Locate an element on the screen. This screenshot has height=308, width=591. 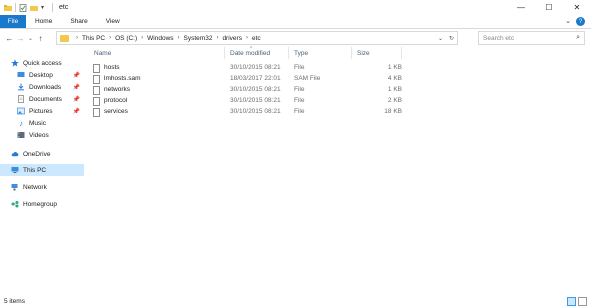
ribbon-right: ⌄ ? is located at coordinates (575, 21).